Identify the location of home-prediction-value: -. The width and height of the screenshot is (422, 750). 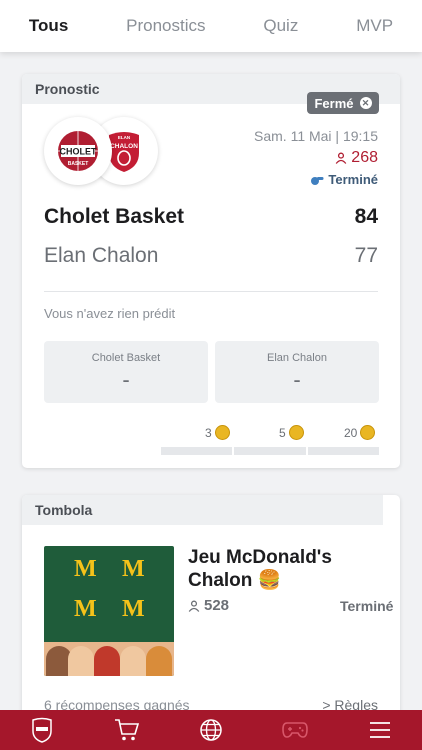
(126, 379).